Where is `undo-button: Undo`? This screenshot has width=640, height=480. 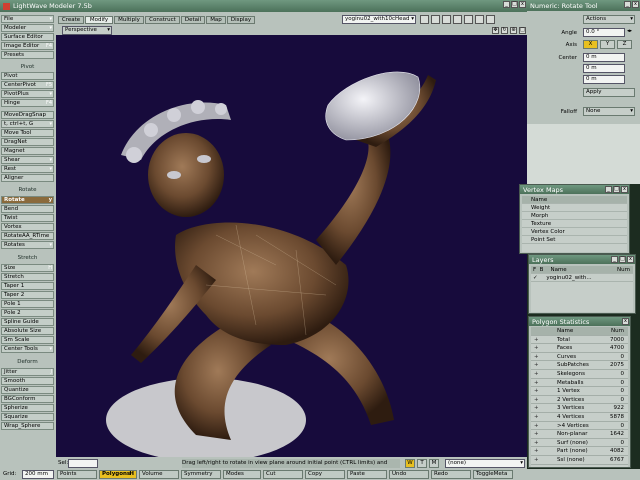
undo-button: Undo is located at coordinates (409, 474).